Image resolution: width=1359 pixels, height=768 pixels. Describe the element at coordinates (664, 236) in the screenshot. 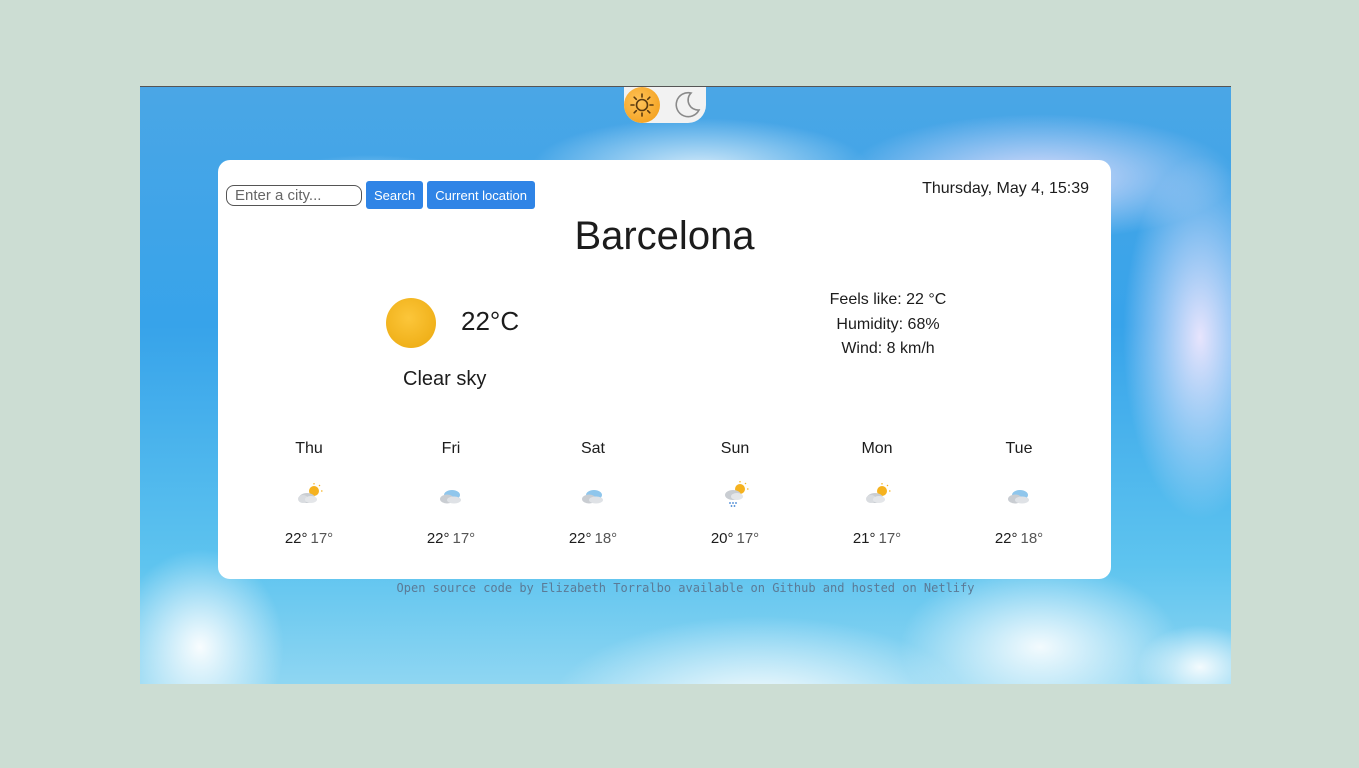

I see `city-name: Barcelona` at that location.